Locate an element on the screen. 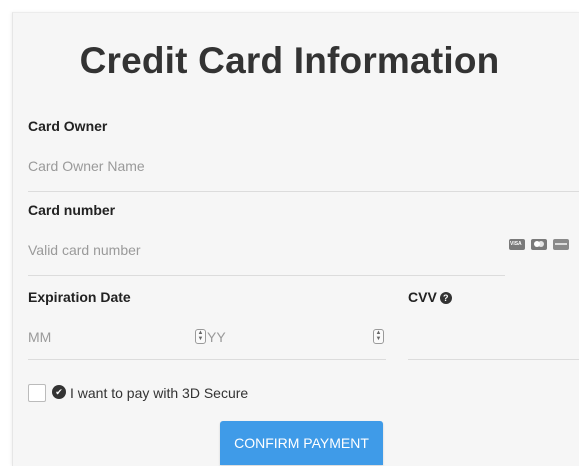 This screenshot has height=466, width=579. year-select: YY is located at coordinates (216, 337).